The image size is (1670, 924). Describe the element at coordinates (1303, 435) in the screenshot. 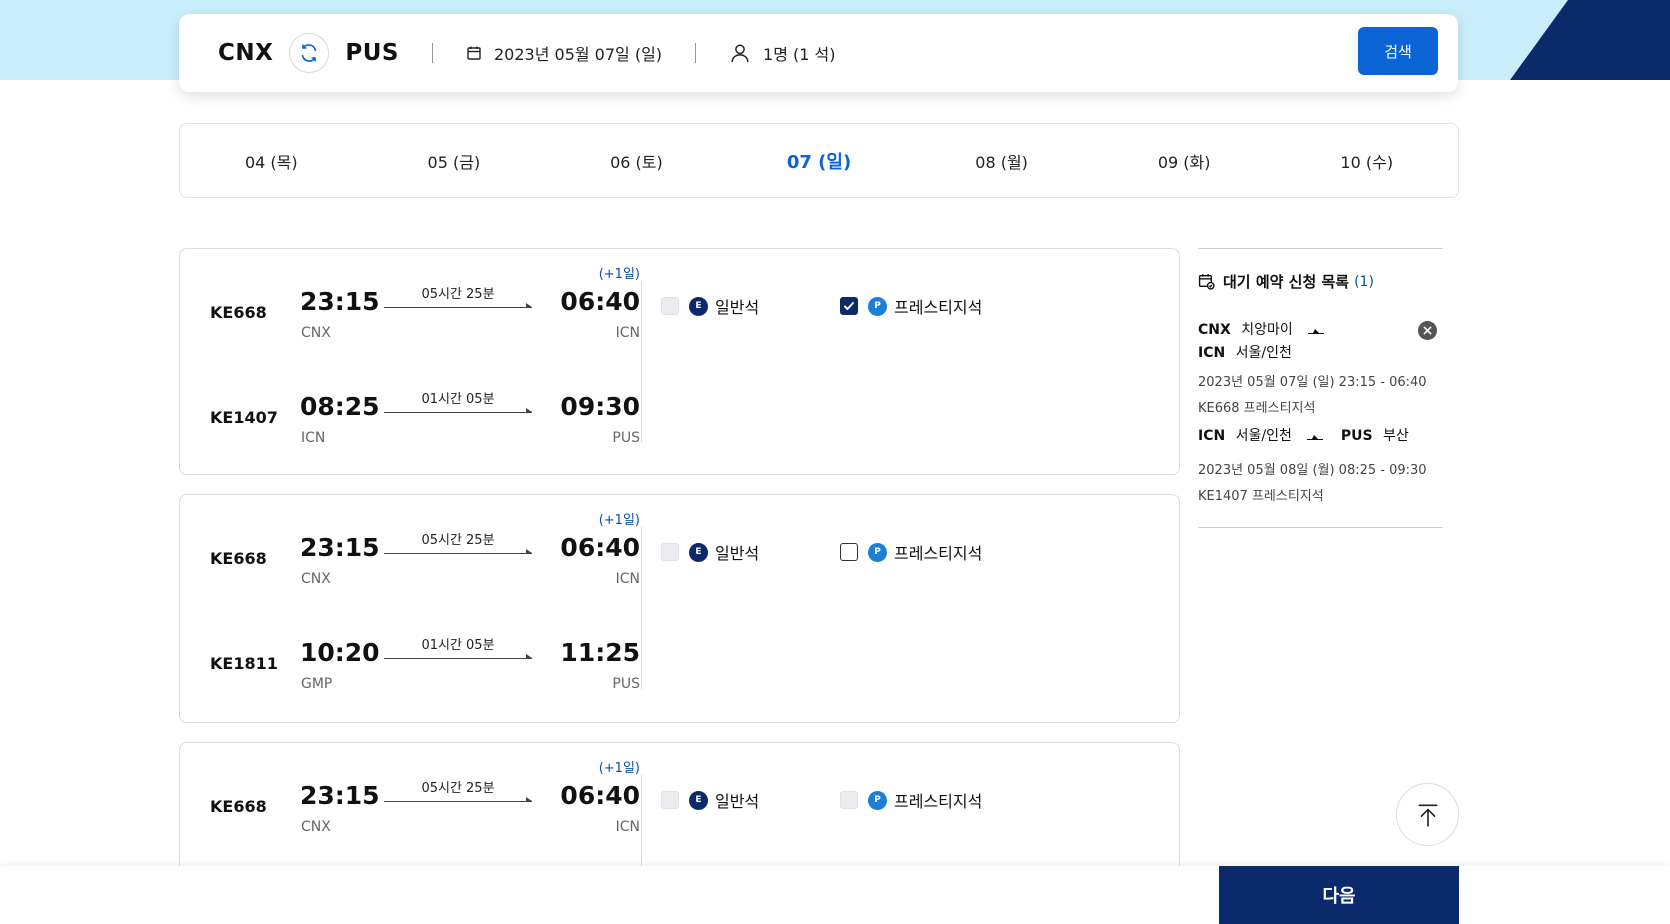

I see `leg2-route: ICN 서울/인천 PUS 부산` at that location.